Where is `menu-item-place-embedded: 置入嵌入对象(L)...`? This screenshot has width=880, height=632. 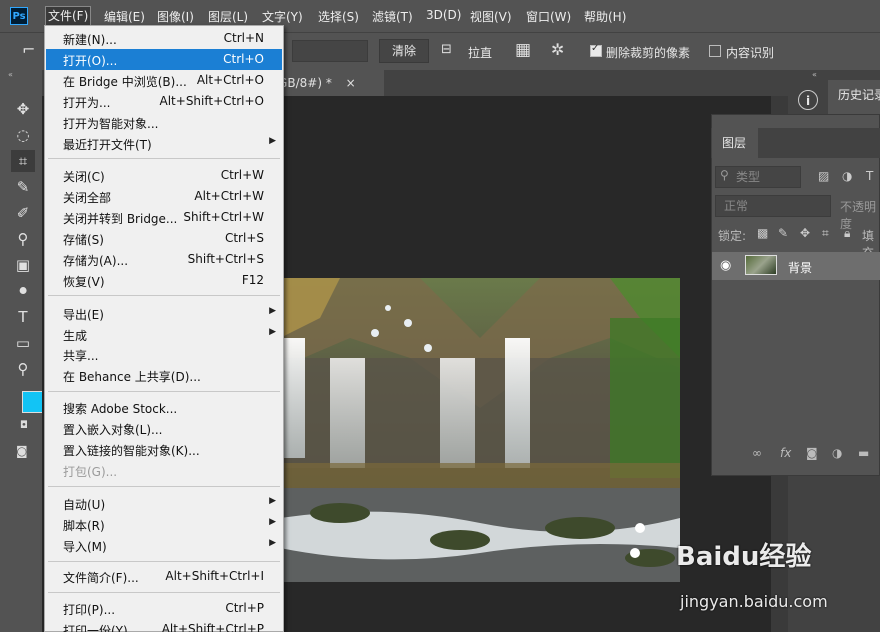 menu-item-place-embedded: 置入嵌入对象(L)... is located at coordinates (164, 428).